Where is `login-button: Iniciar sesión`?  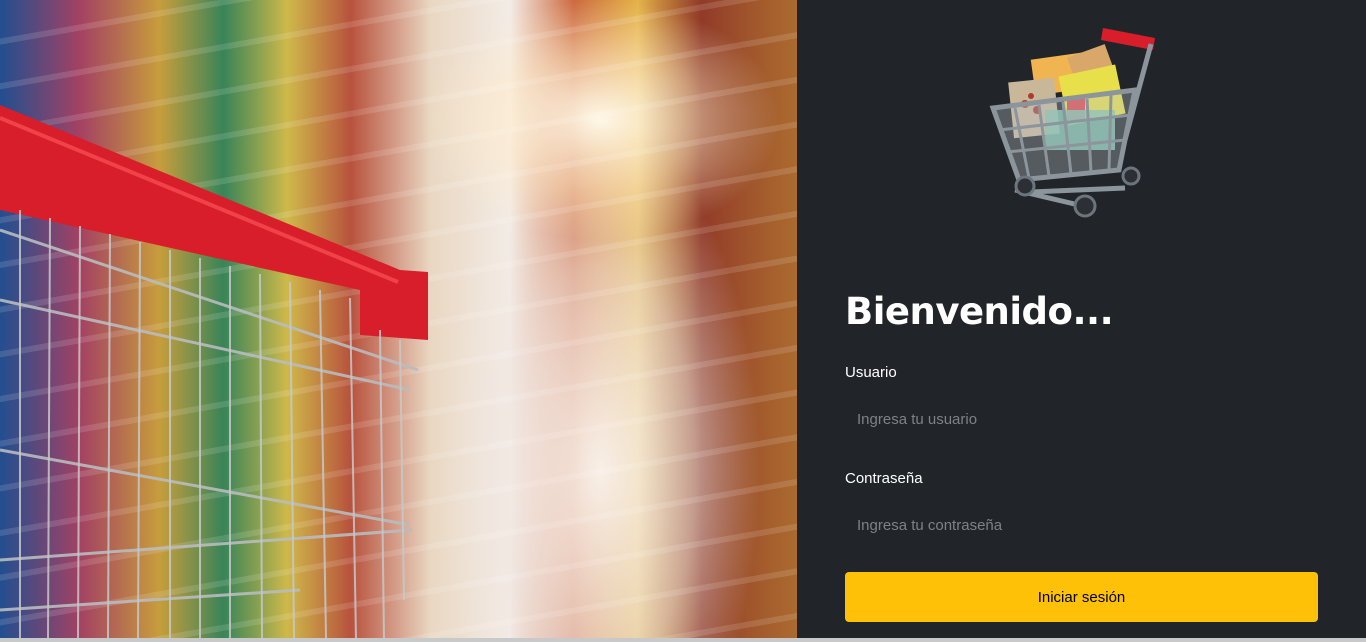
login-button: Iniciar sesión is located at coordinates (1081, 597).